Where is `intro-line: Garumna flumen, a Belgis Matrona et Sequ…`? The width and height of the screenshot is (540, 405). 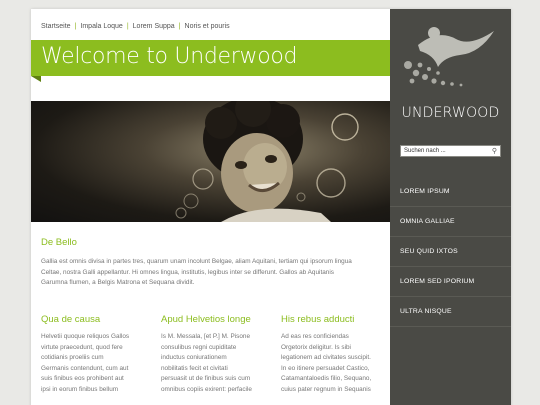
intro-line: Garumna flumen, a Belgis Matrona et Sequ… is located at coordinates (118, 283).